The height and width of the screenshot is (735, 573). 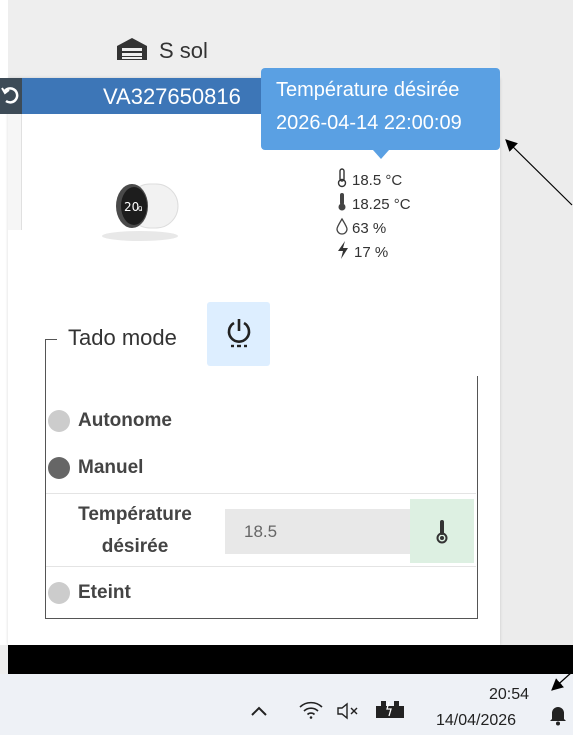 I want to click on fieldset-right-edge, so click(x=477, y=497).